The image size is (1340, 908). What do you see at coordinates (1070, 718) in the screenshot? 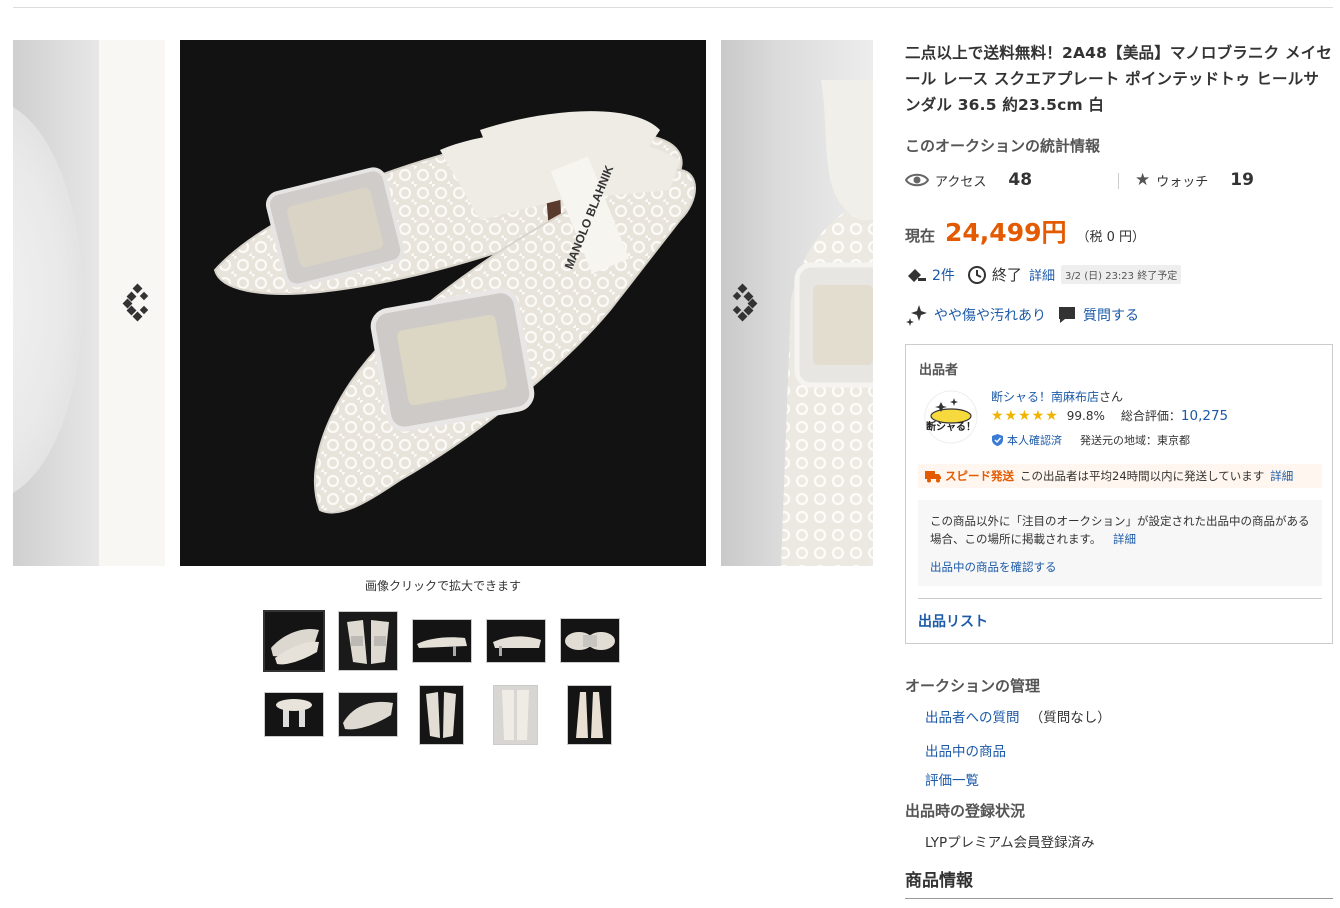
I see `question-status: （質問なし）` at bounding box center [1070, 718].